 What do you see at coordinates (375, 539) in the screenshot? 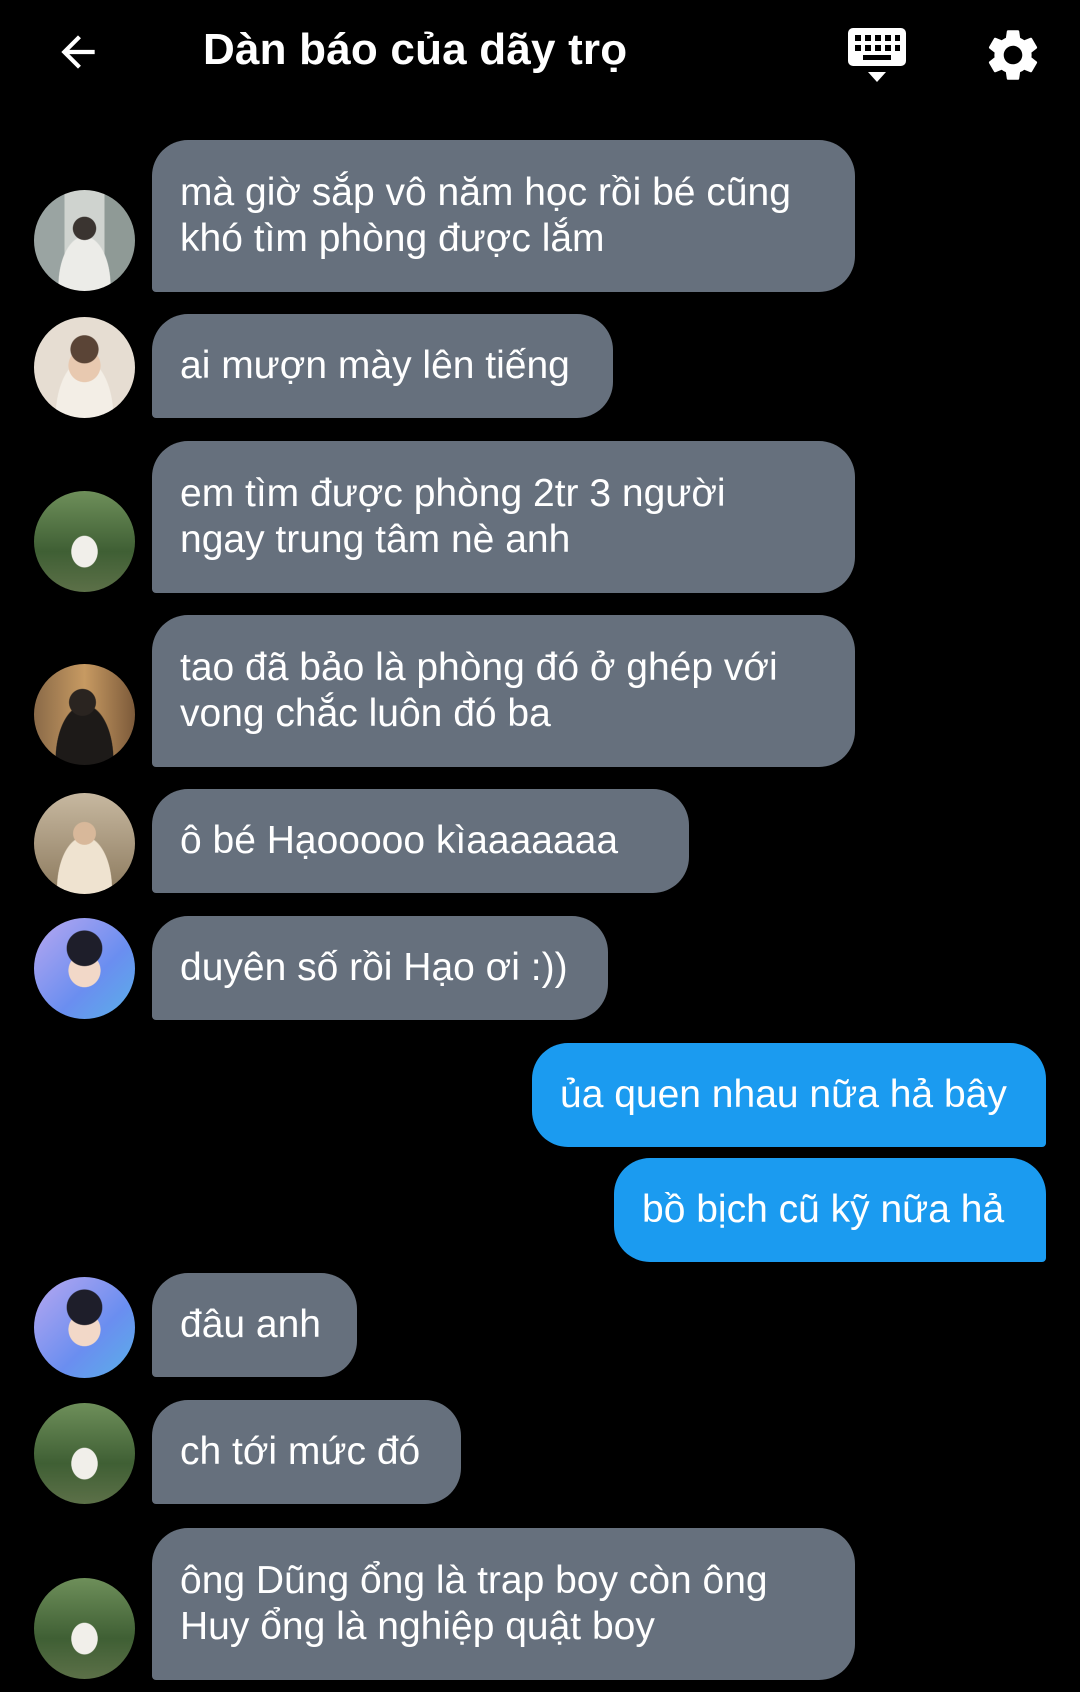
I see `message-text: ngay trung tâm nè anh` at bounding box center [375, 539].